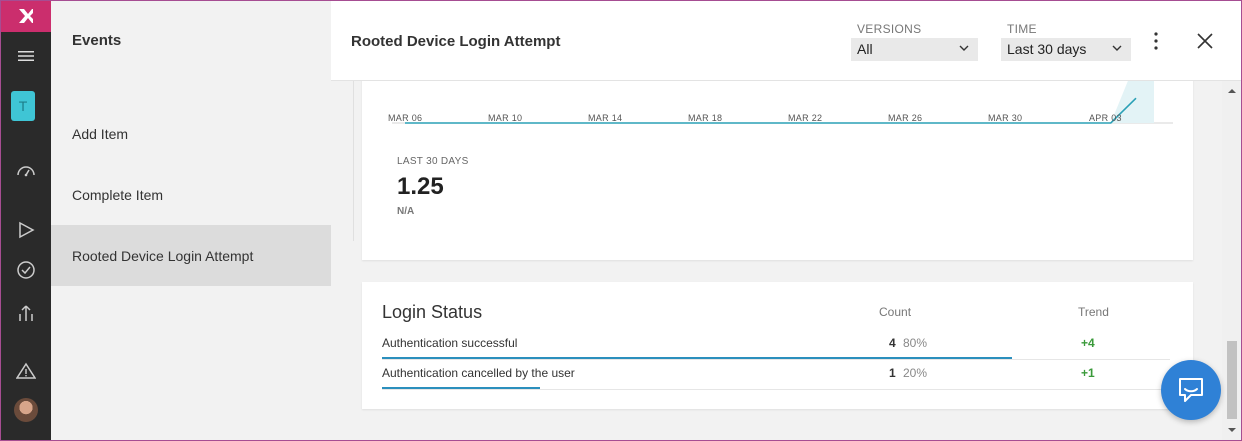  I want to click on hamburger-icon, so click(25, 56).